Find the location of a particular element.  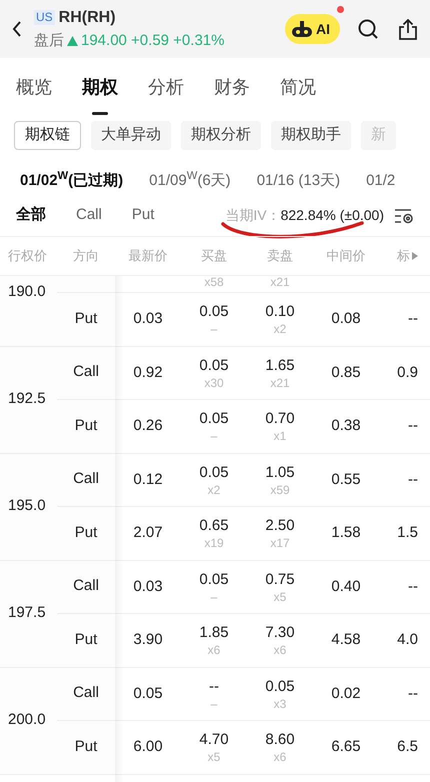

session-label: 盘后 is located at coordinates (49, 40).